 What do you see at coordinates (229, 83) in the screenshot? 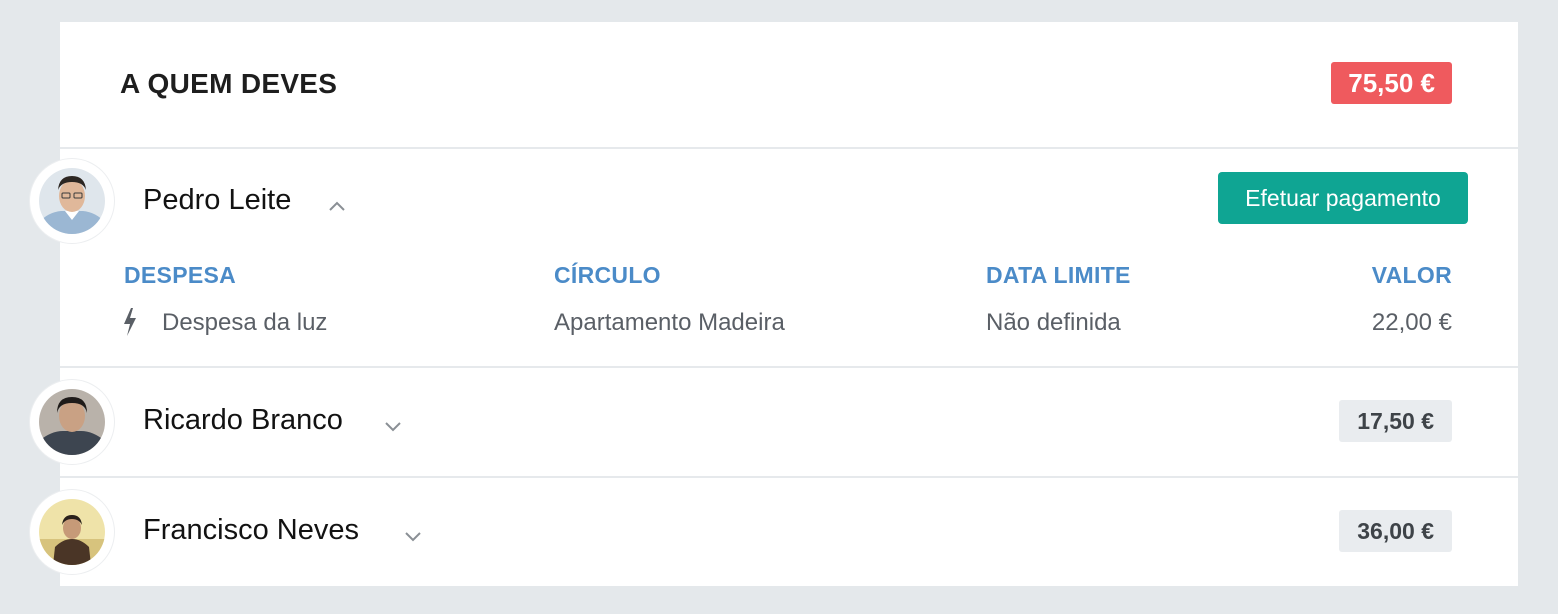
I see `page-title: A QUEM DEVES` at bounding box center [229, 83].